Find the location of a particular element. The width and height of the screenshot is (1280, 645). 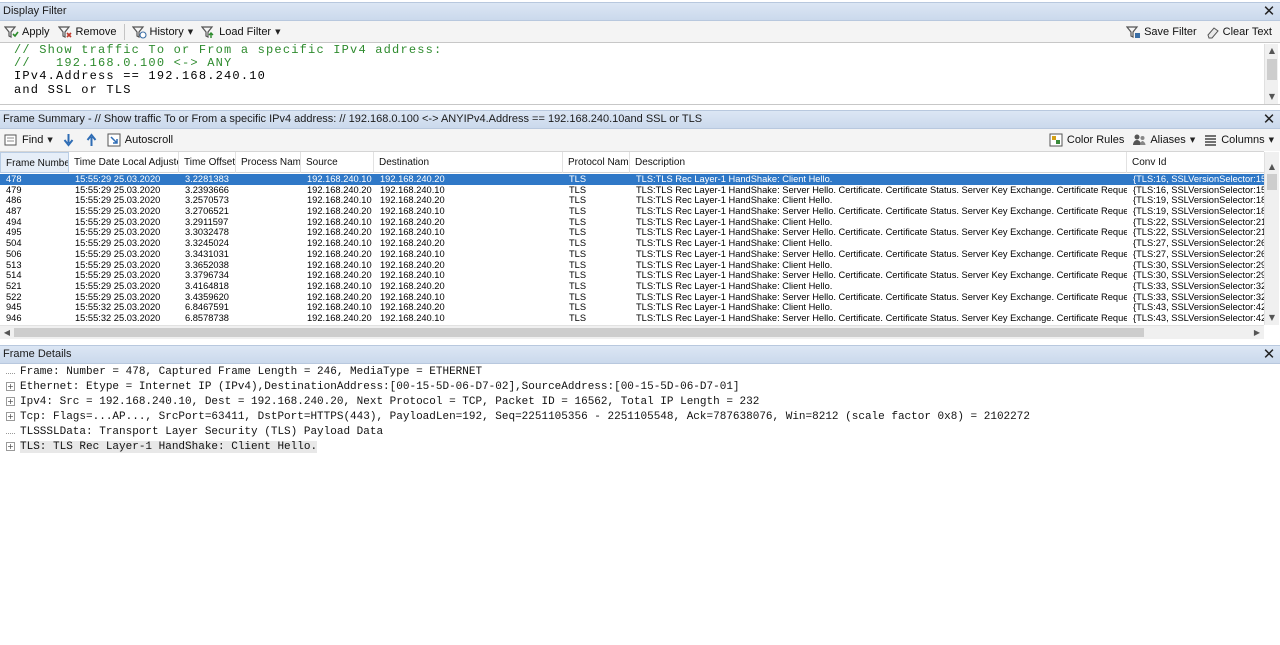

find-label: Find is located at coordinates (33, 140).